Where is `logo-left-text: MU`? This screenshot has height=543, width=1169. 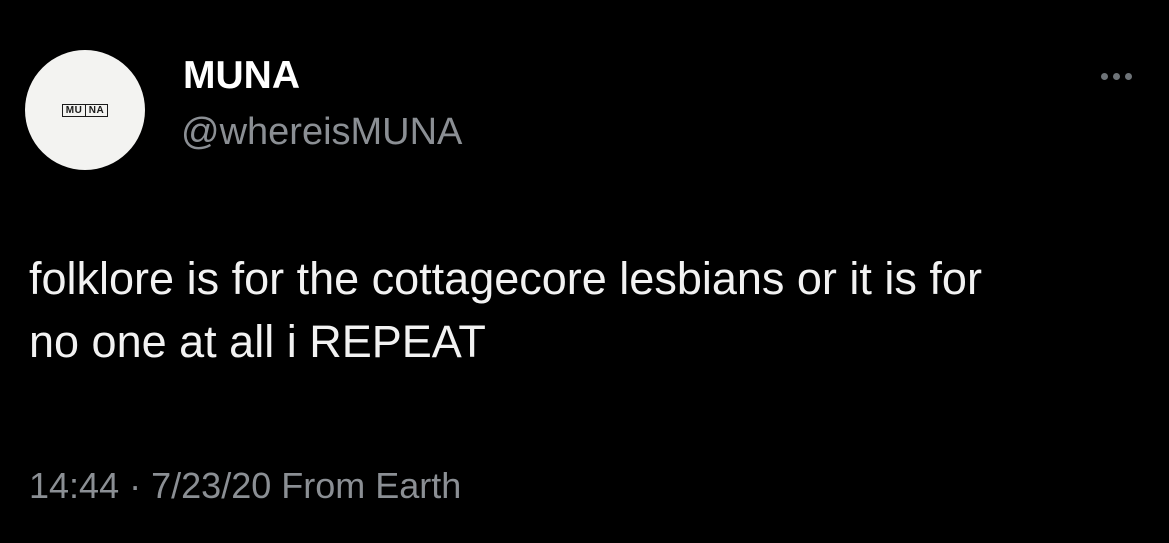 logo-left-text: MU is located at coordinates (74, 110).